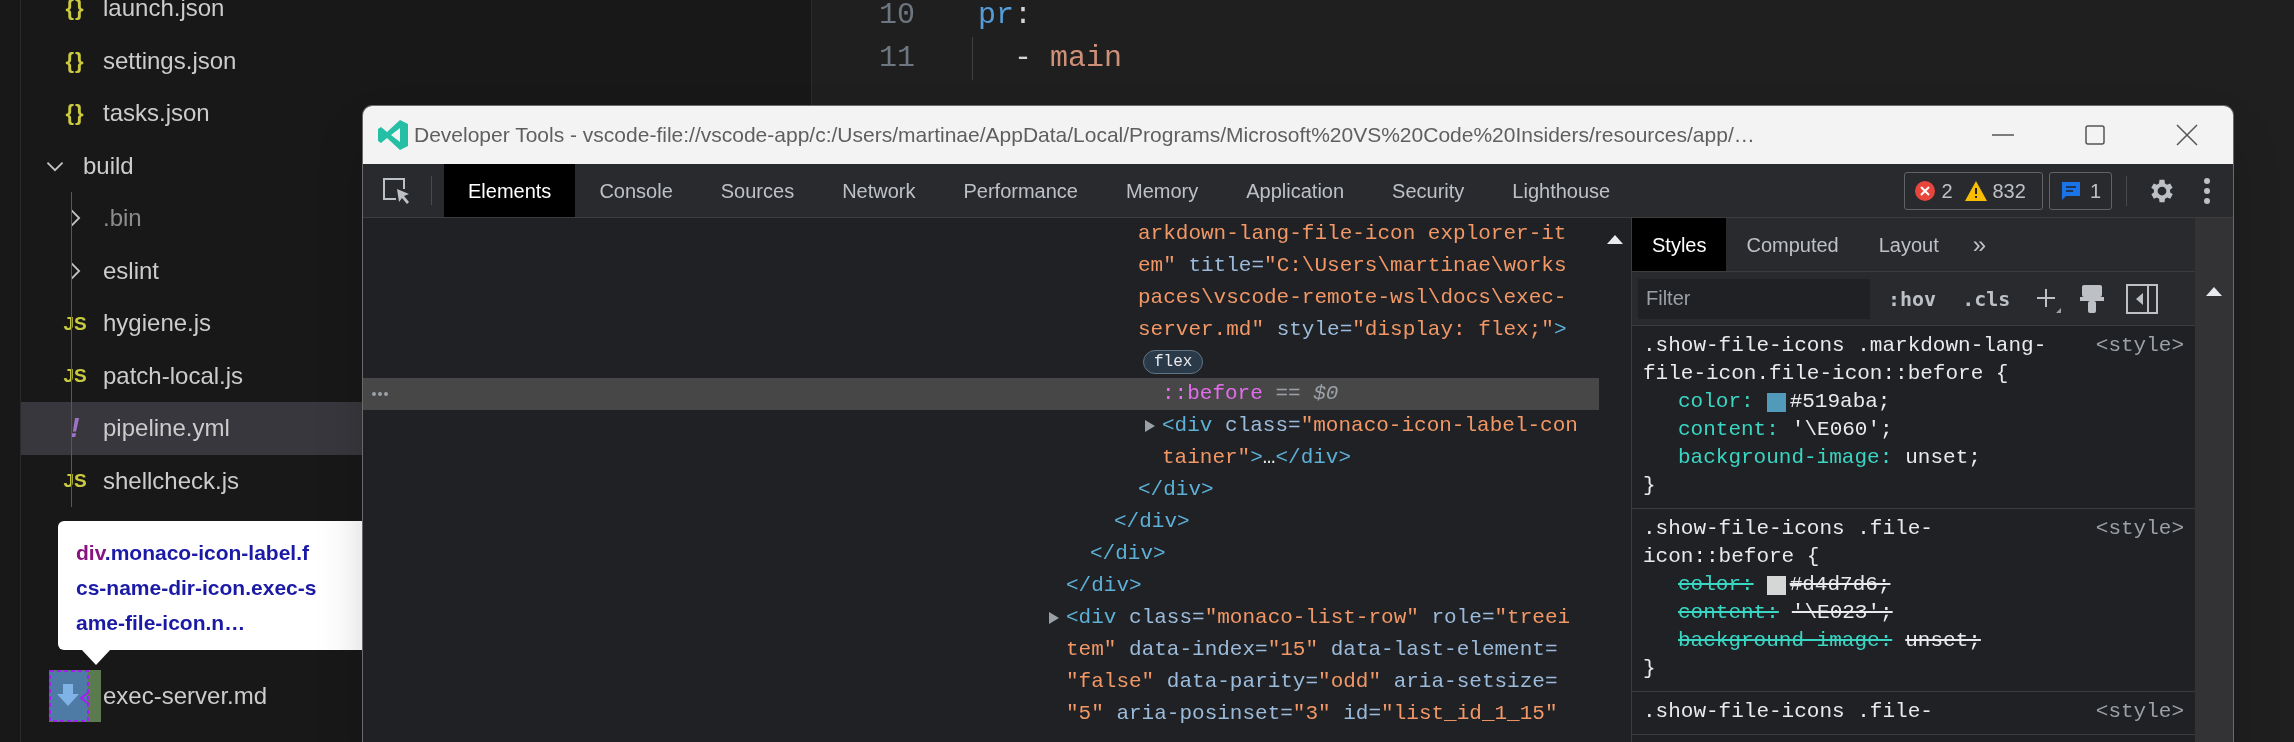  What do you see at coordinates (636, 190) in the screenshot?
I see `devtools-tab: Console` at bounding box center [636, 190].